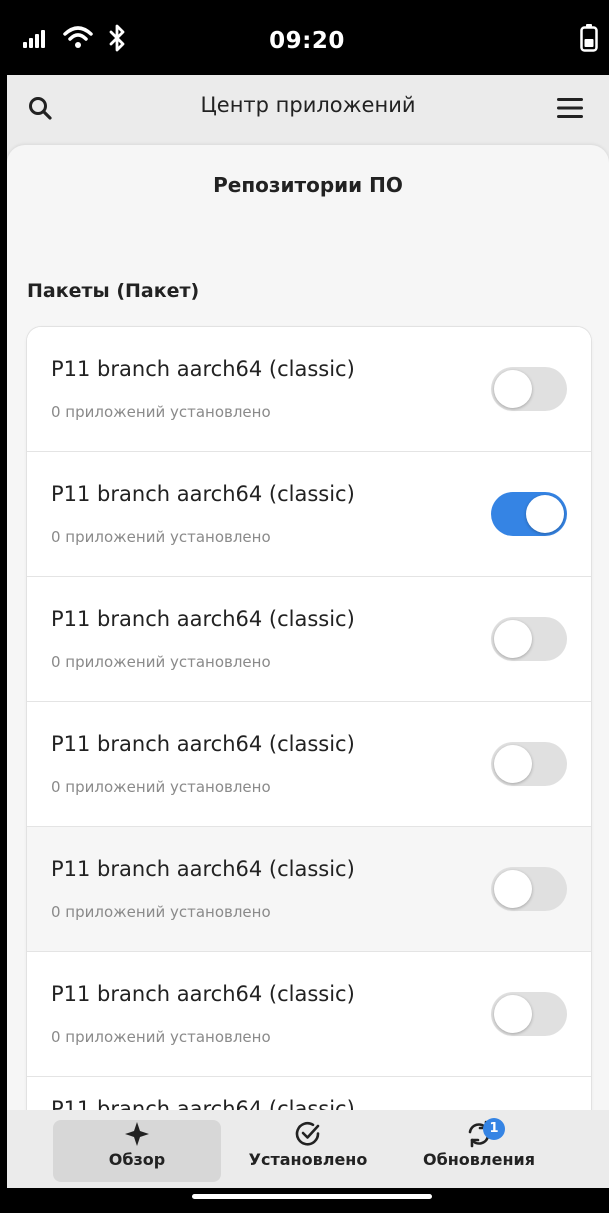  What do you see at coordinates (113, 291) in the screenshot?
I see `section-title: Пакеты (Пакет)` at bounding box center [113, 291].